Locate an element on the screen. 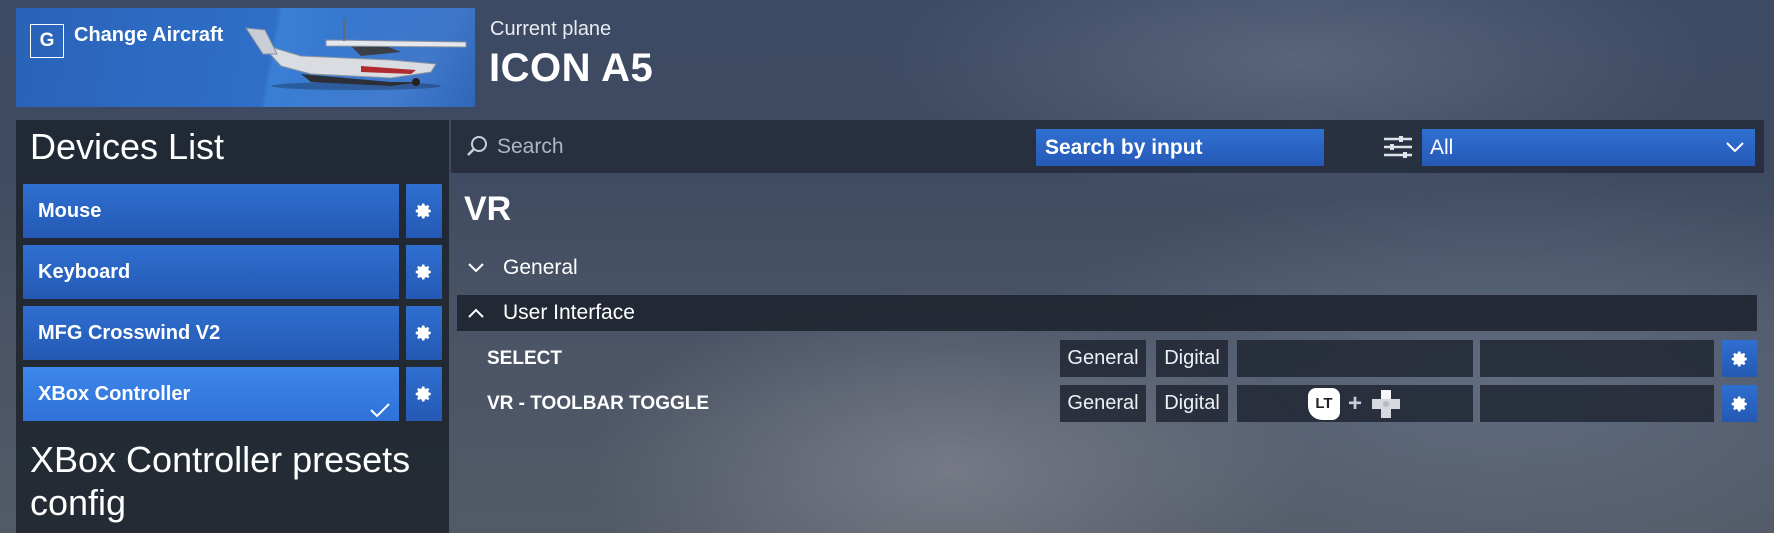  aircraft-image is located at coordinates (356, 54).